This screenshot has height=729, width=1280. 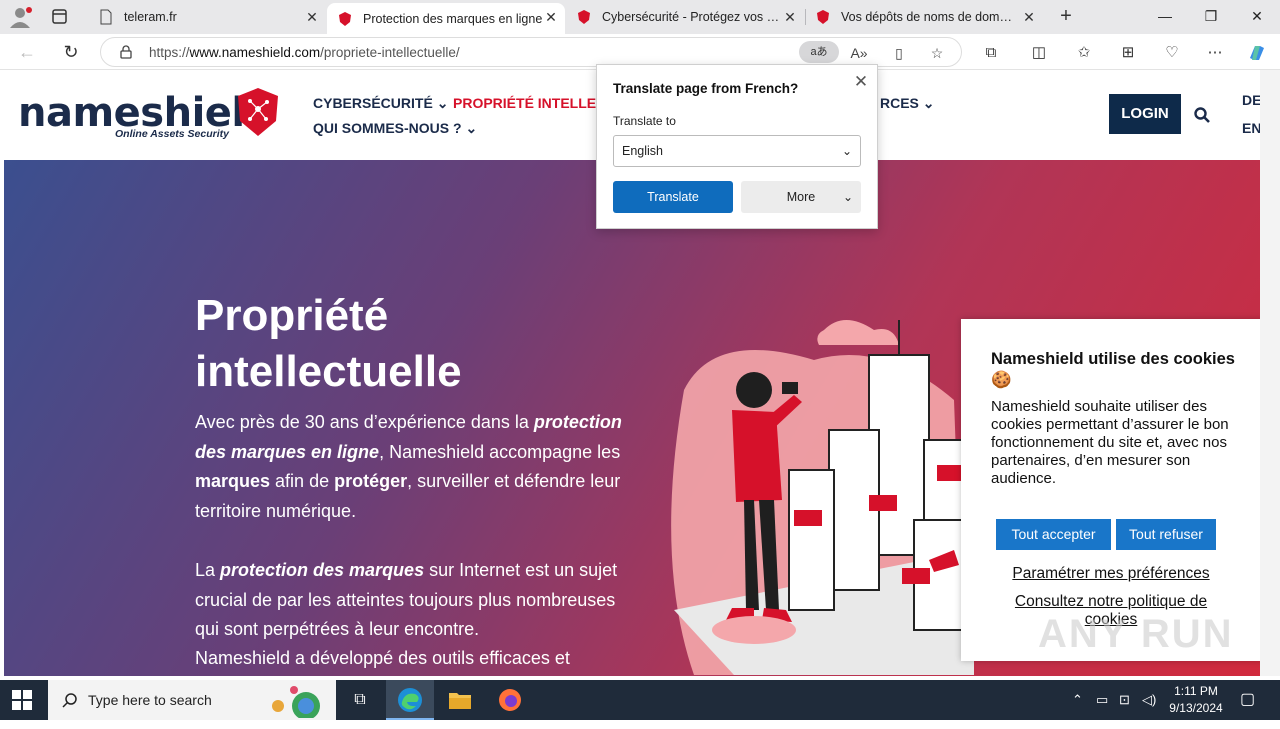 I want to click on taskbar-search: Type here to search, so click(x=192, y=700).